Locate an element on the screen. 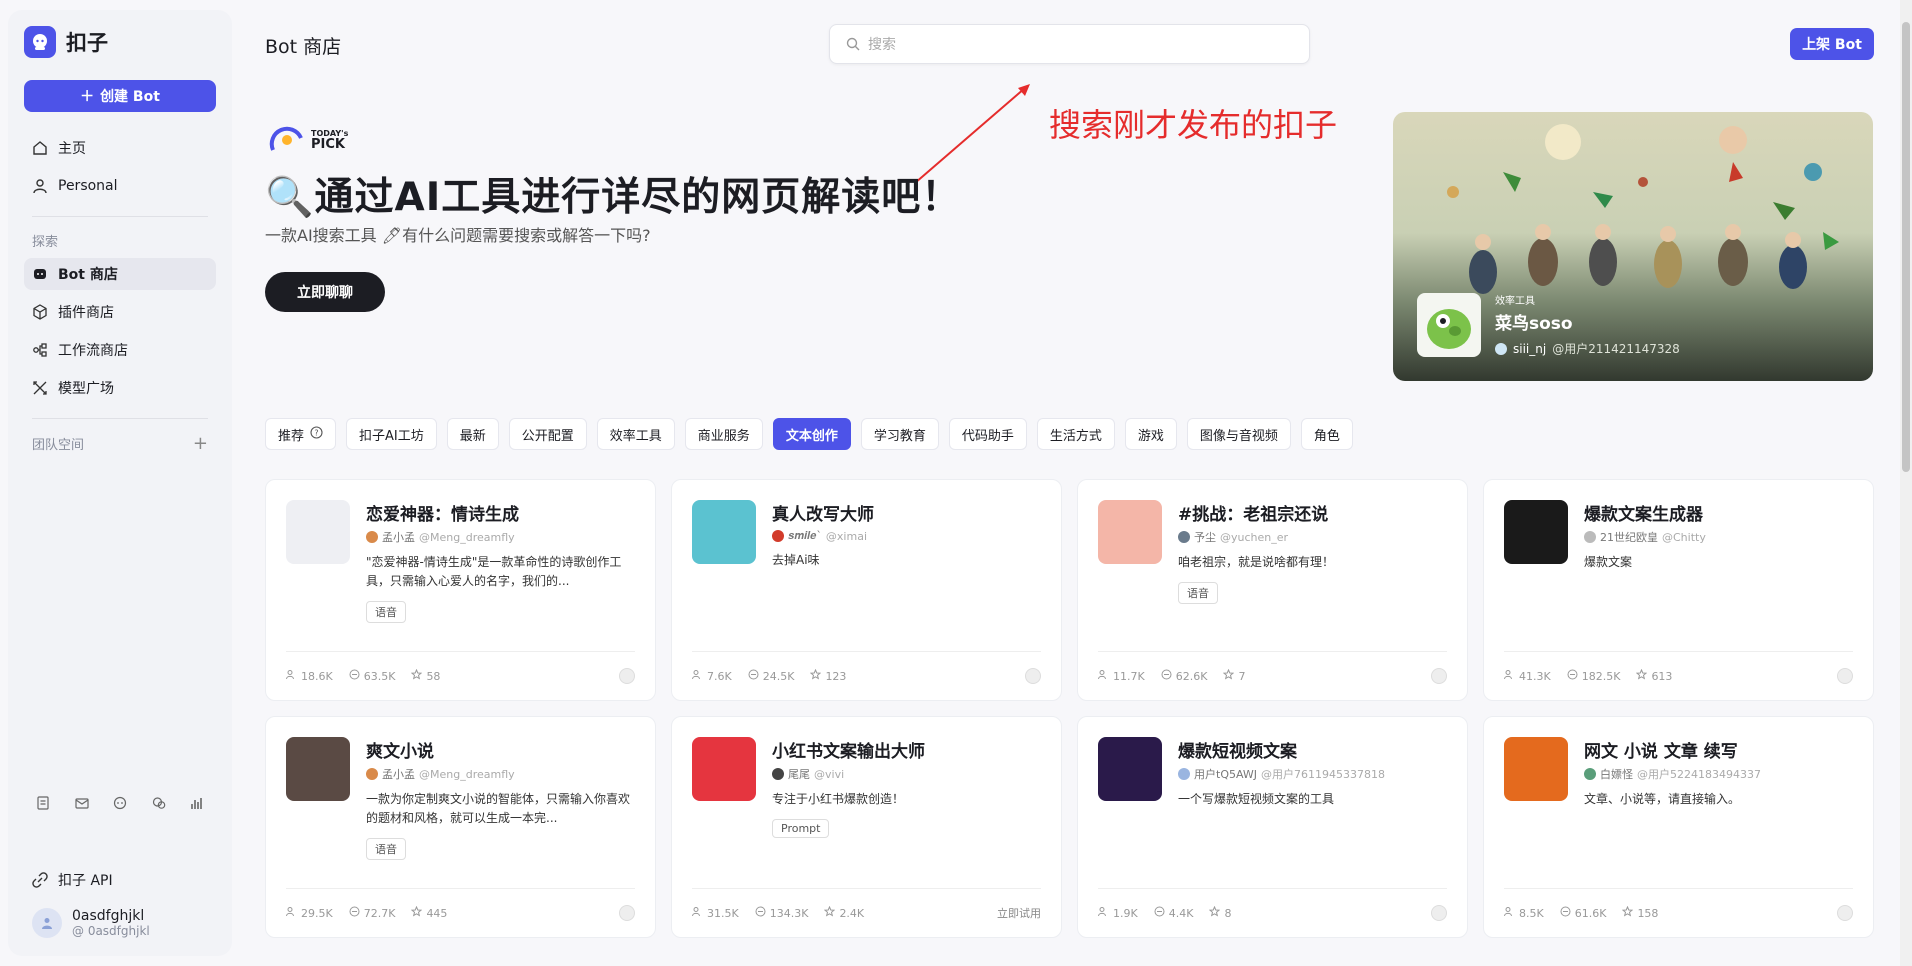  stars-count: 123 is located at coordinates (836, 676).